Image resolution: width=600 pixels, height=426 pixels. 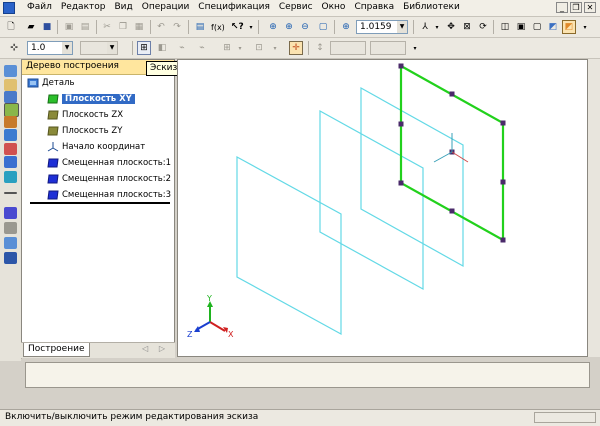 I want to click on local-cs-icon: ⊡, so click(x=259, y=48).